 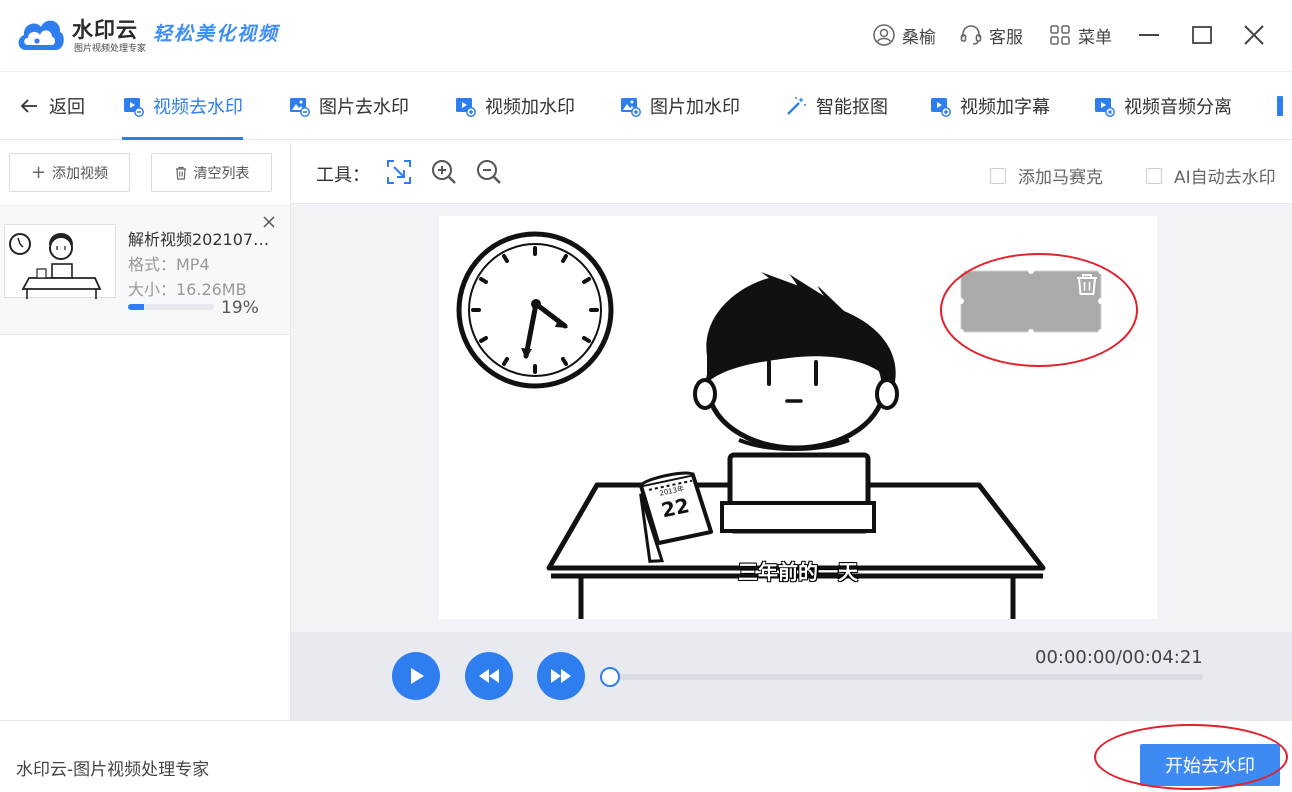 I want to click on zoom-in-icon, so click(x=444, y=172).